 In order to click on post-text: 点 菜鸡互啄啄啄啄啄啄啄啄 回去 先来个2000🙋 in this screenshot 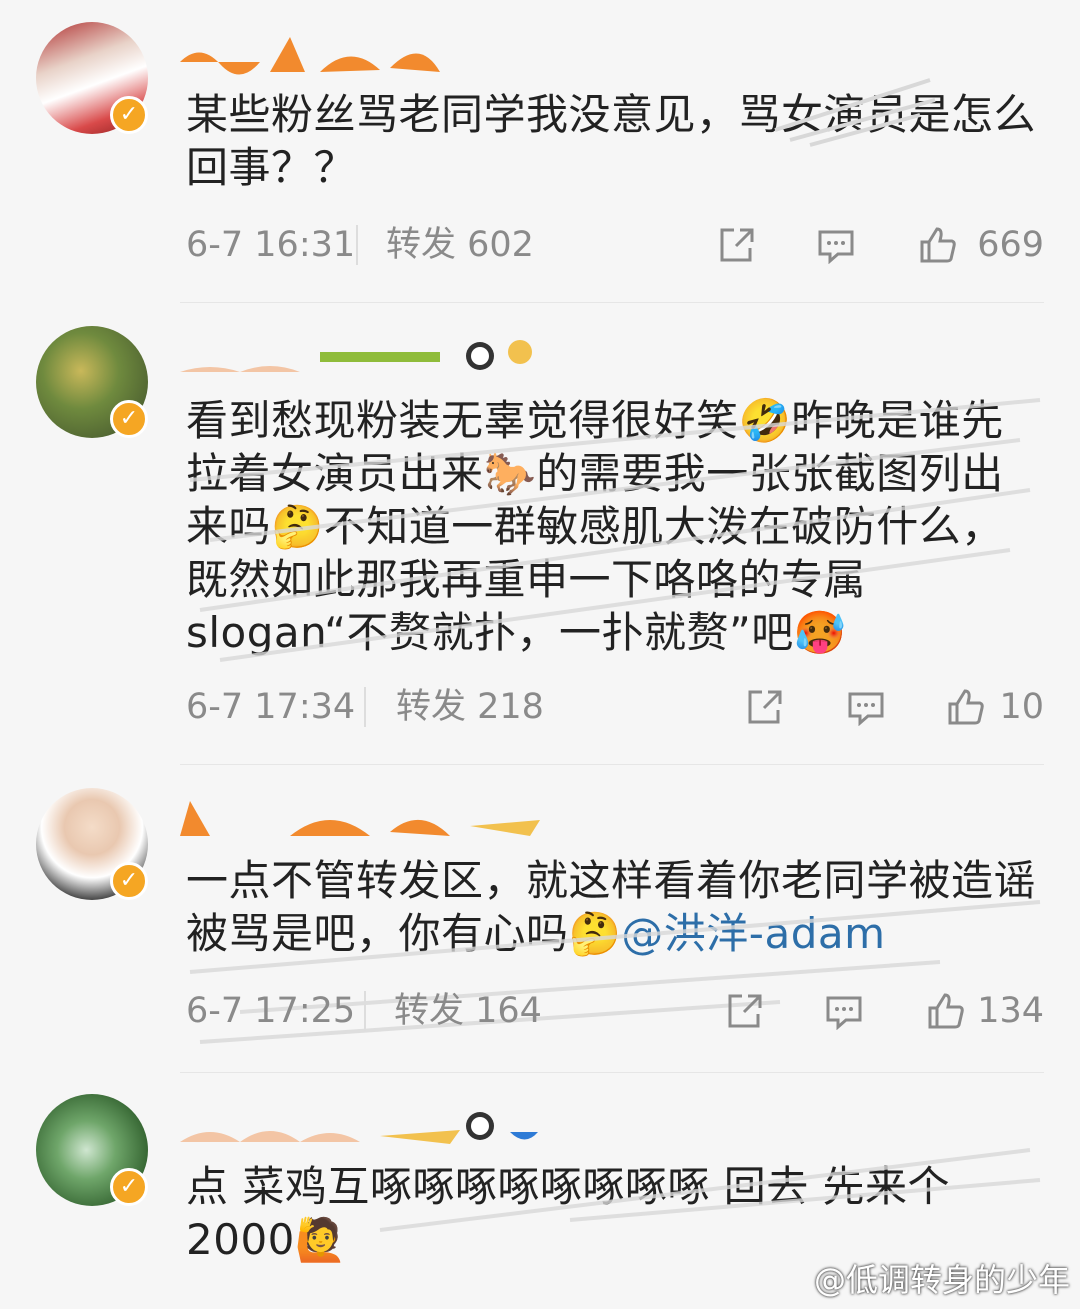, I will do `click(568, 1213)`.